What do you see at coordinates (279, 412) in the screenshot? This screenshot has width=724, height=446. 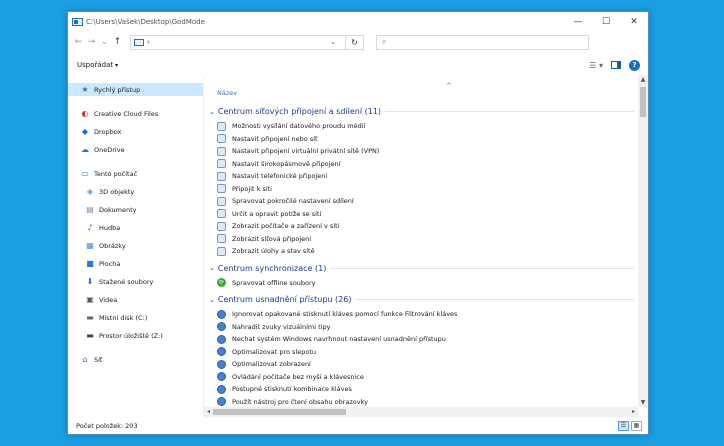 I see `horizontal-scroll-thumb` at bounding box center [279, 412].